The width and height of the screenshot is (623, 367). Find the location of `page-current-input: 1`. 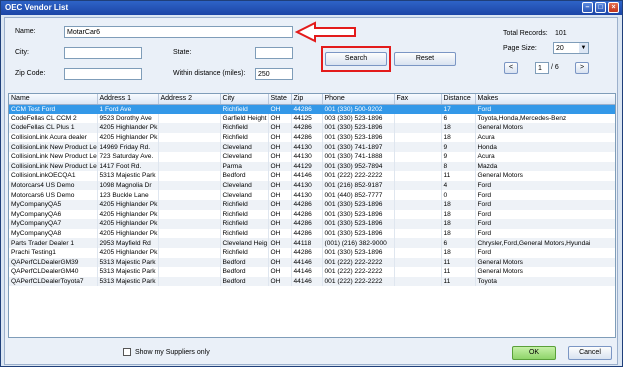

page-current-input: 1 is located at coordinates (542, 68).